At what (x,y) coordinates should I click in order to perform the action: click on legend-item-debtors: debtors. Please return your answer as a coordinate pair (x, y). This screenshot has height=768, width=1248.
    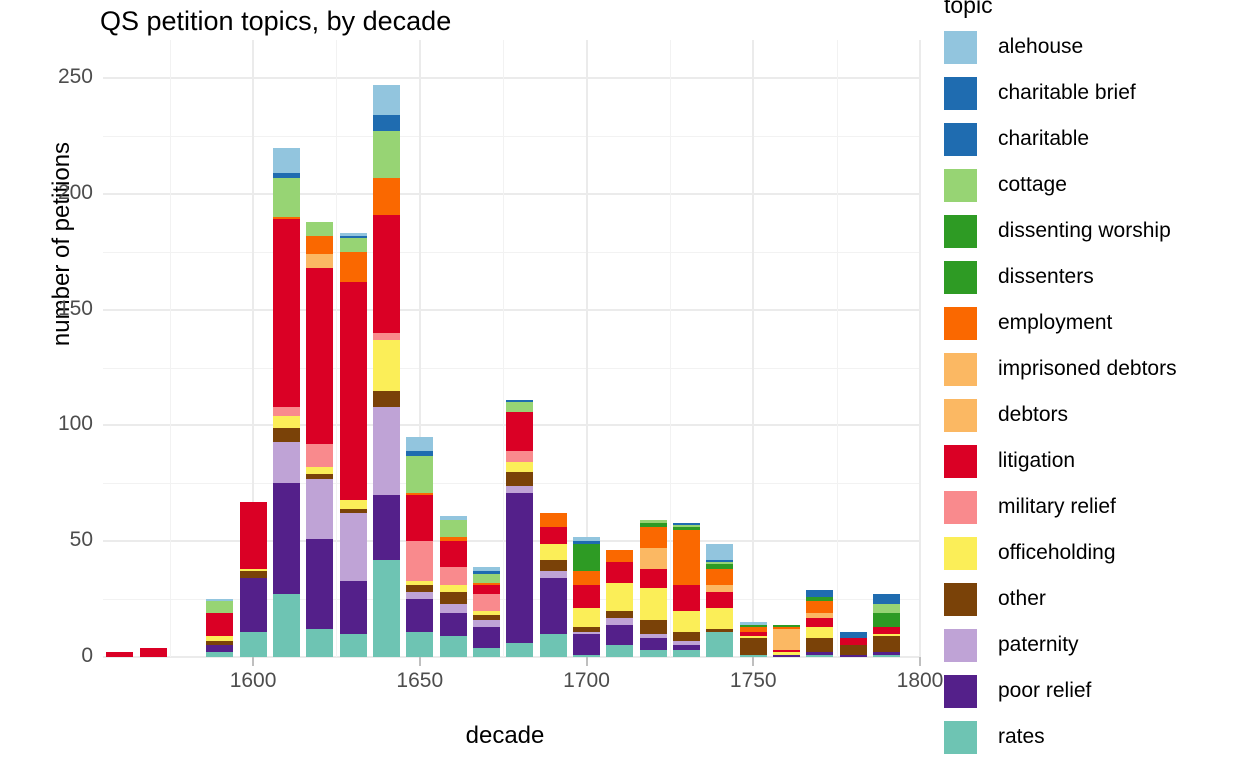
    Looking at the image, I should click on (1006, 415).